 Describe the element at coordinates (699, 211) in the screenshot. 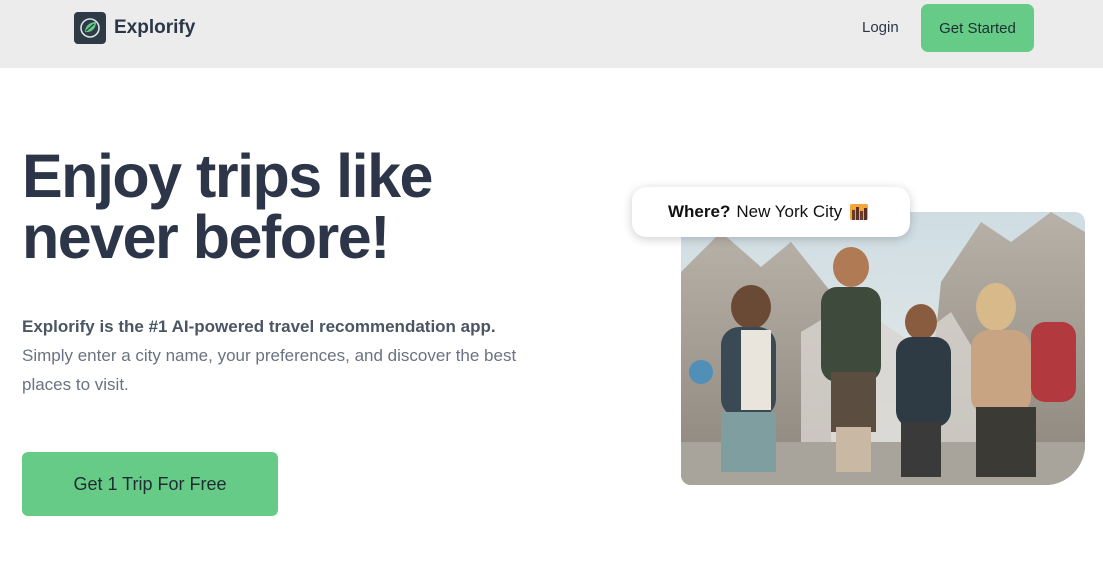

I see `where-label: Where?` at that location.